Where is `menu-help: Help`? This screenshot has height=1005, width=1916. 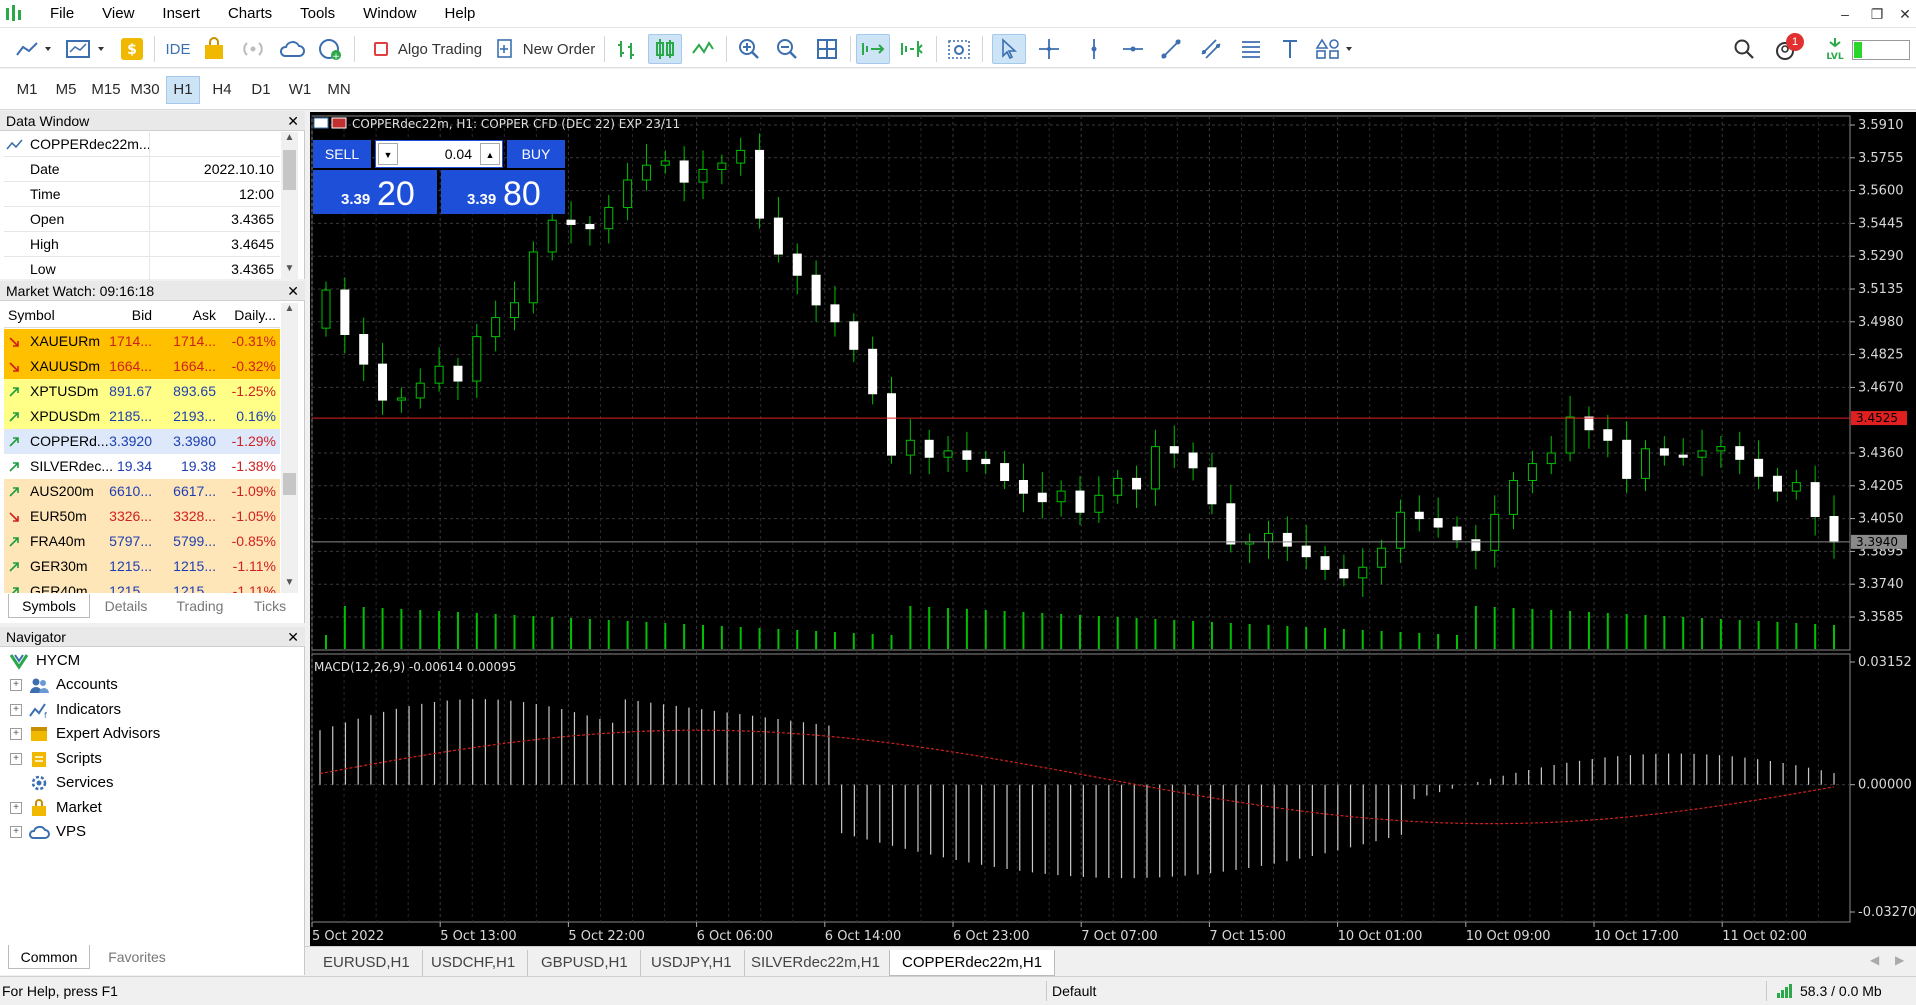 menu-help: Help is located at coordinates (460, 14).